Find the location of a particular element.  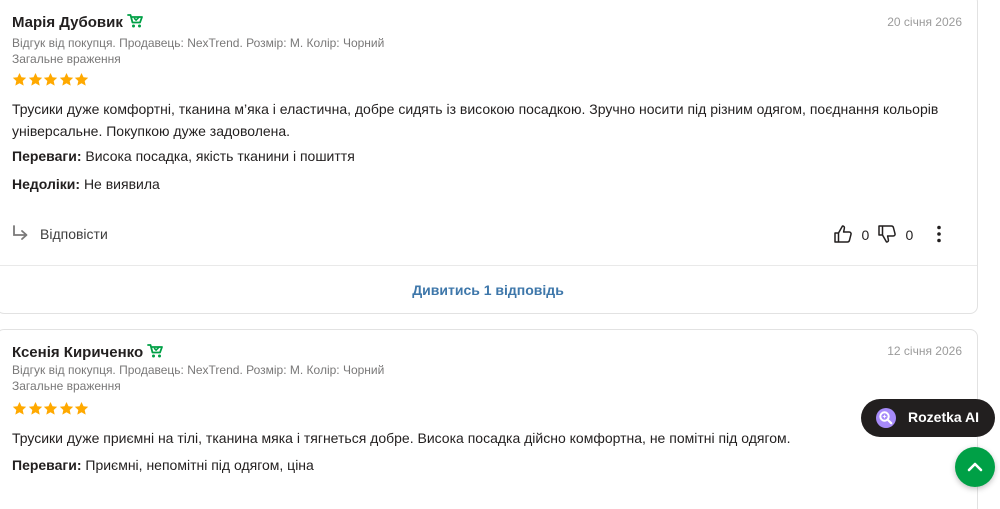

dislikes-count: 0 is located at coordinates (909, 235).